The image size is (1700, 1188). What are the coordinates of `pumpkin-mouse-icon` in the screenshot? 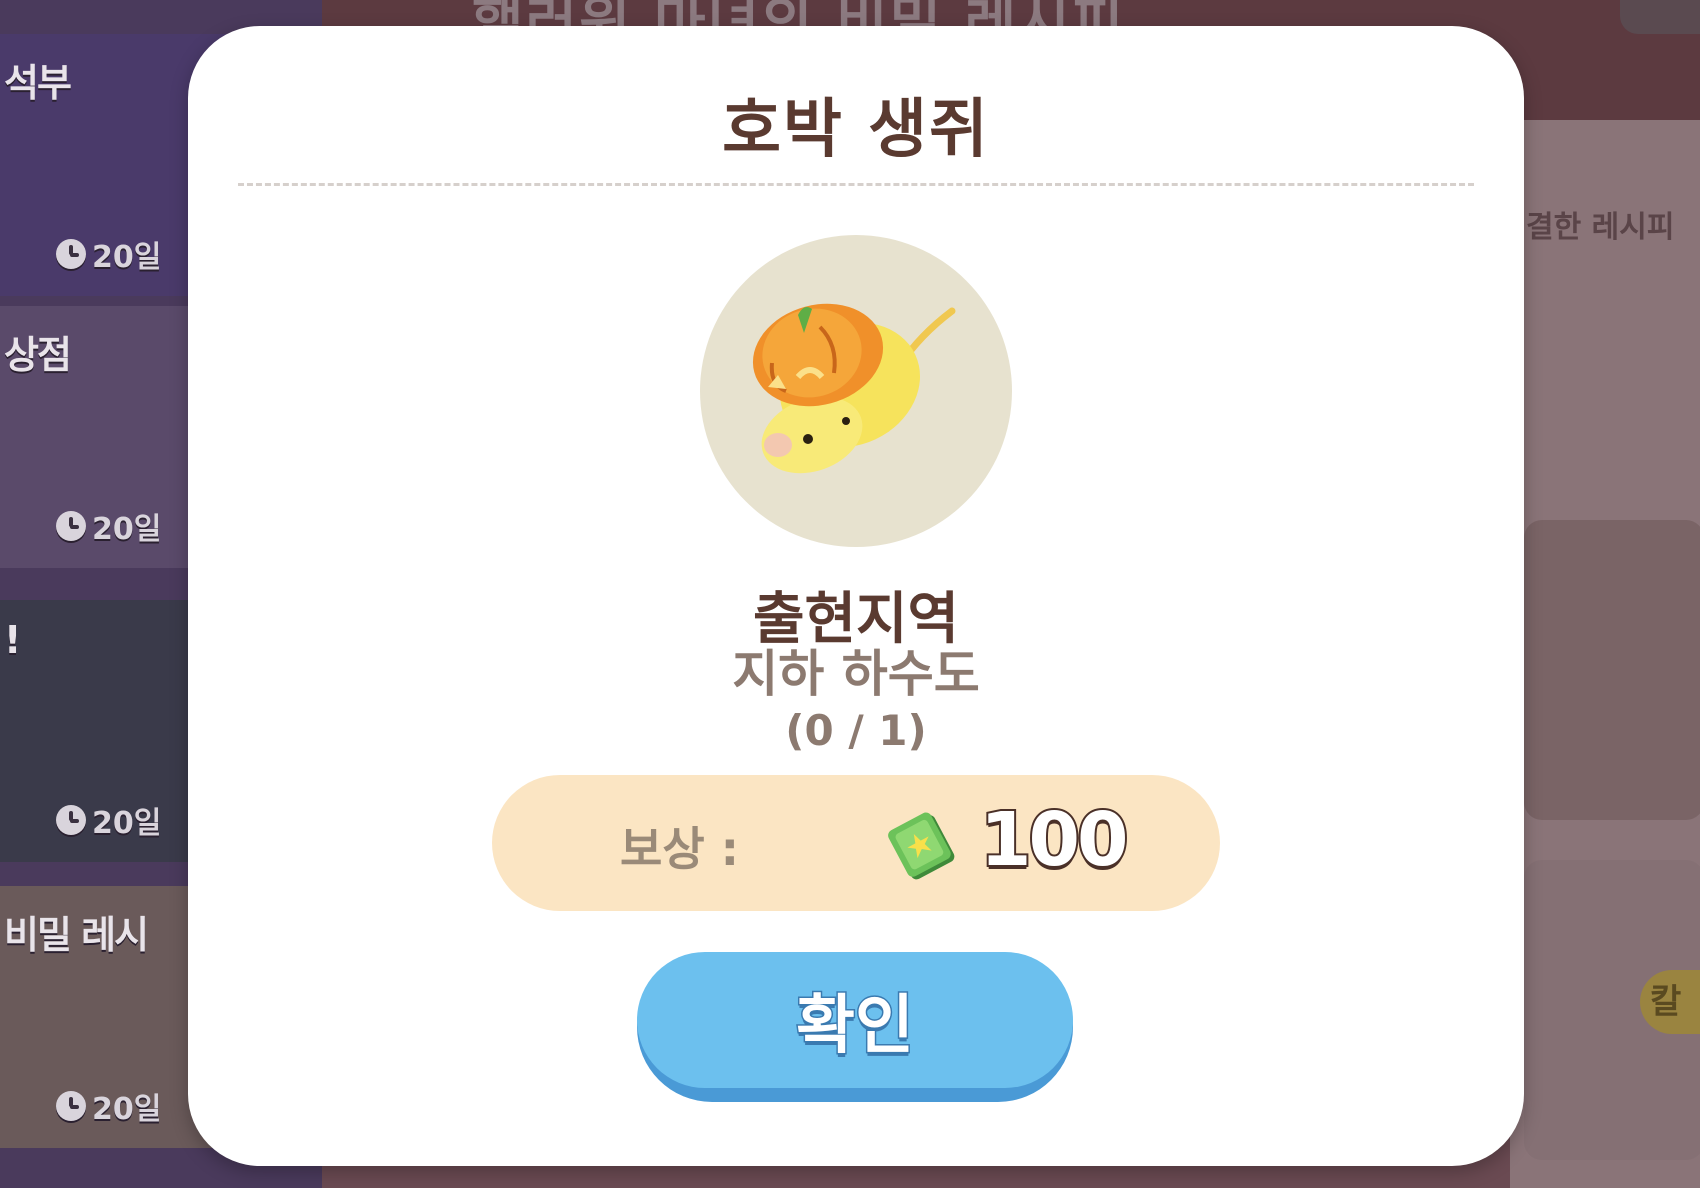 It's located at (854, 388).